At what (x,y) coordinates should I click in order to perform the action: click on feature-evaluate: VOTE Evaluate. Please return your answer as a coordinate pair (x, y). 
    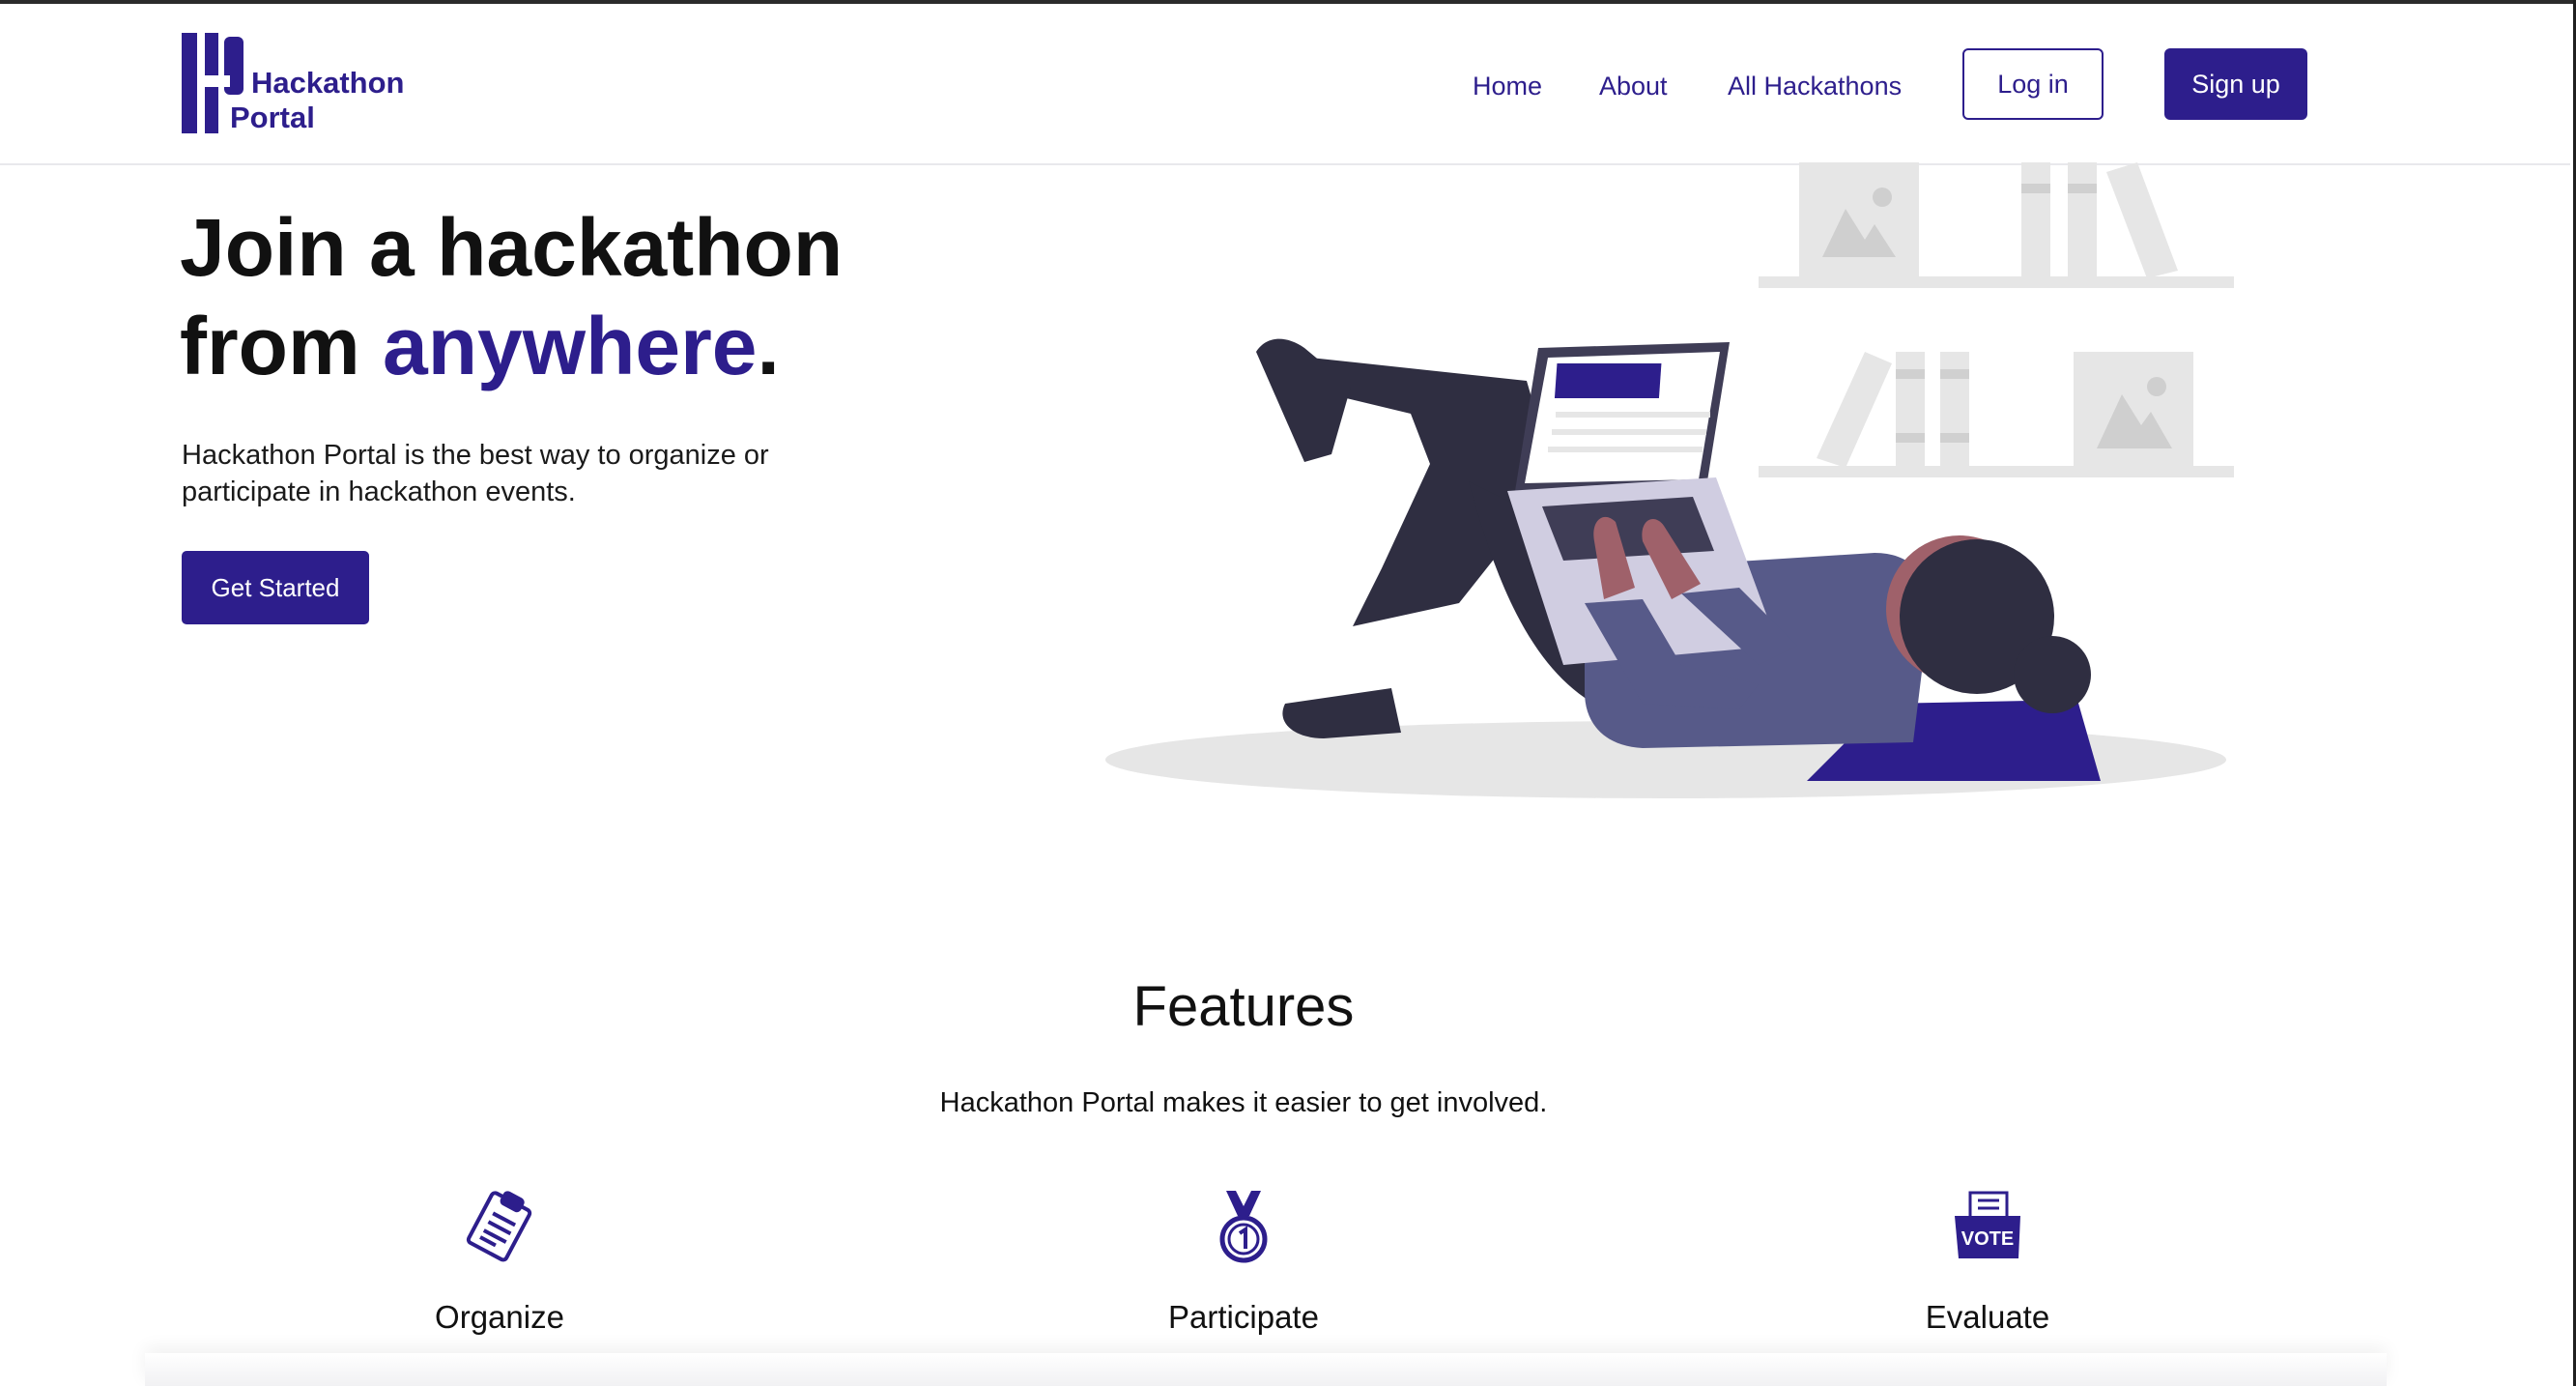
    Looking at the image, I should click on (1988, 1261).